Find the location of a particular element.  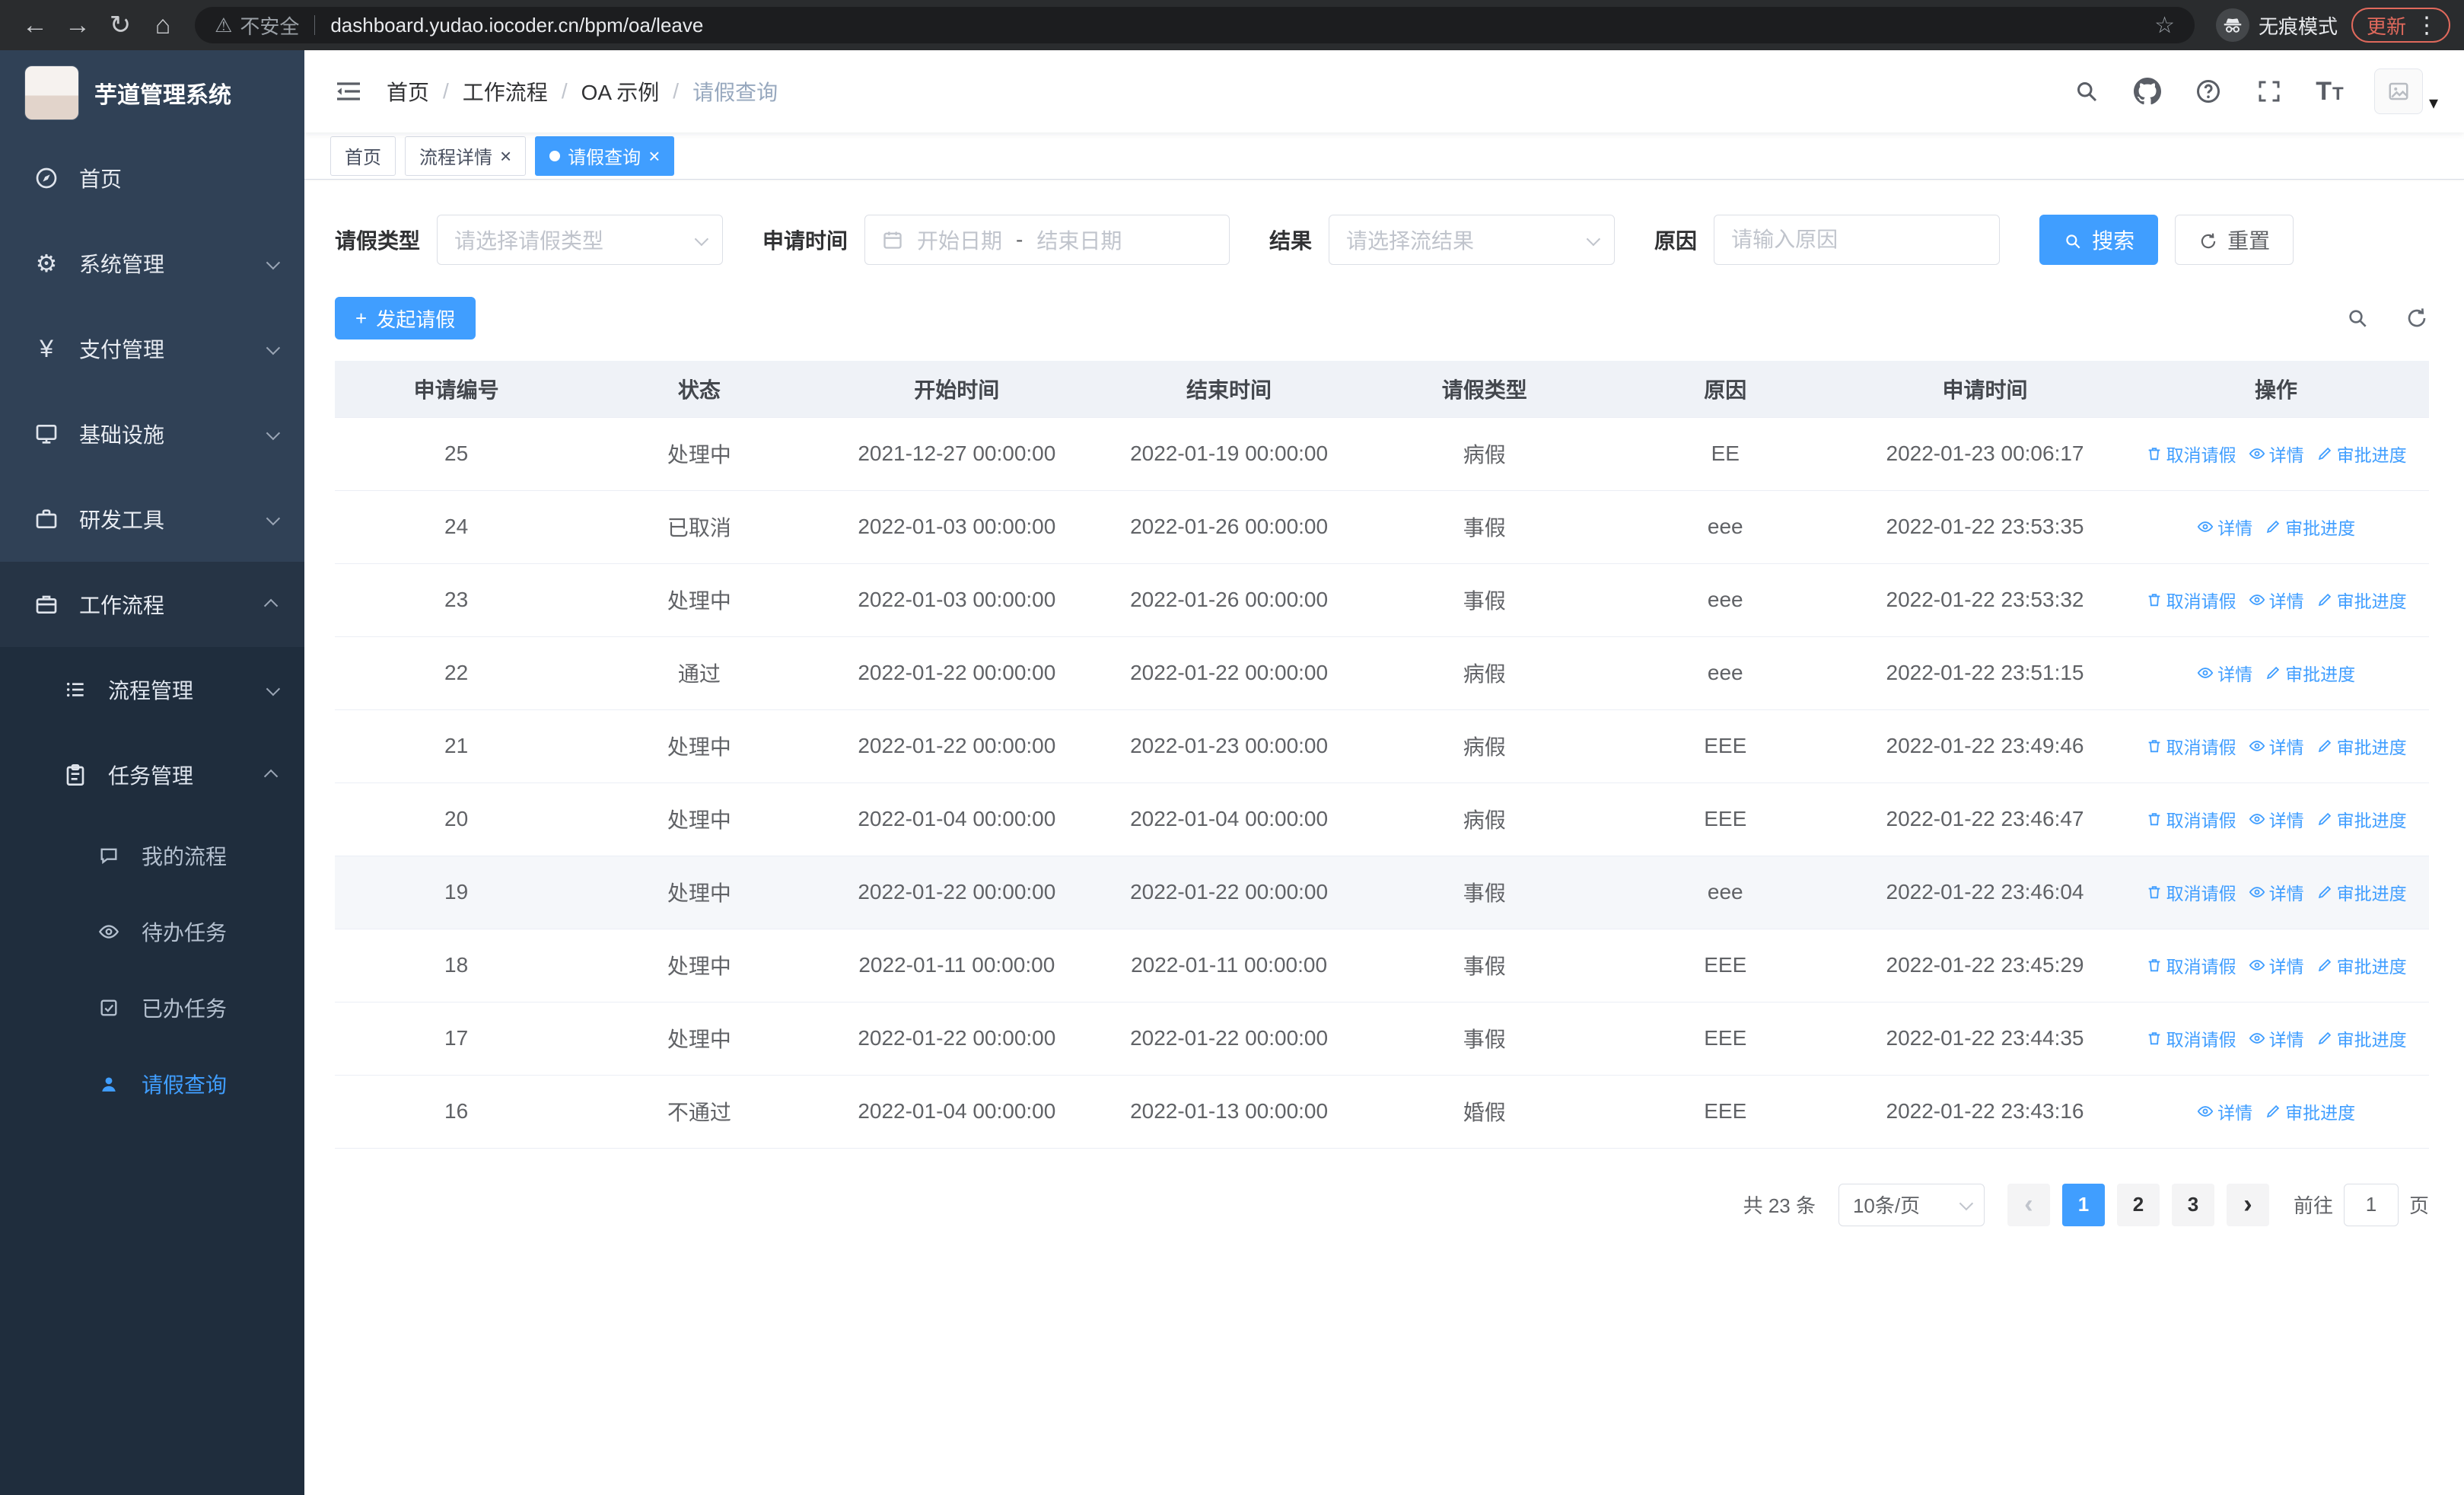

breadcrumb-item: 首页 is located at coordinates (408, 92).